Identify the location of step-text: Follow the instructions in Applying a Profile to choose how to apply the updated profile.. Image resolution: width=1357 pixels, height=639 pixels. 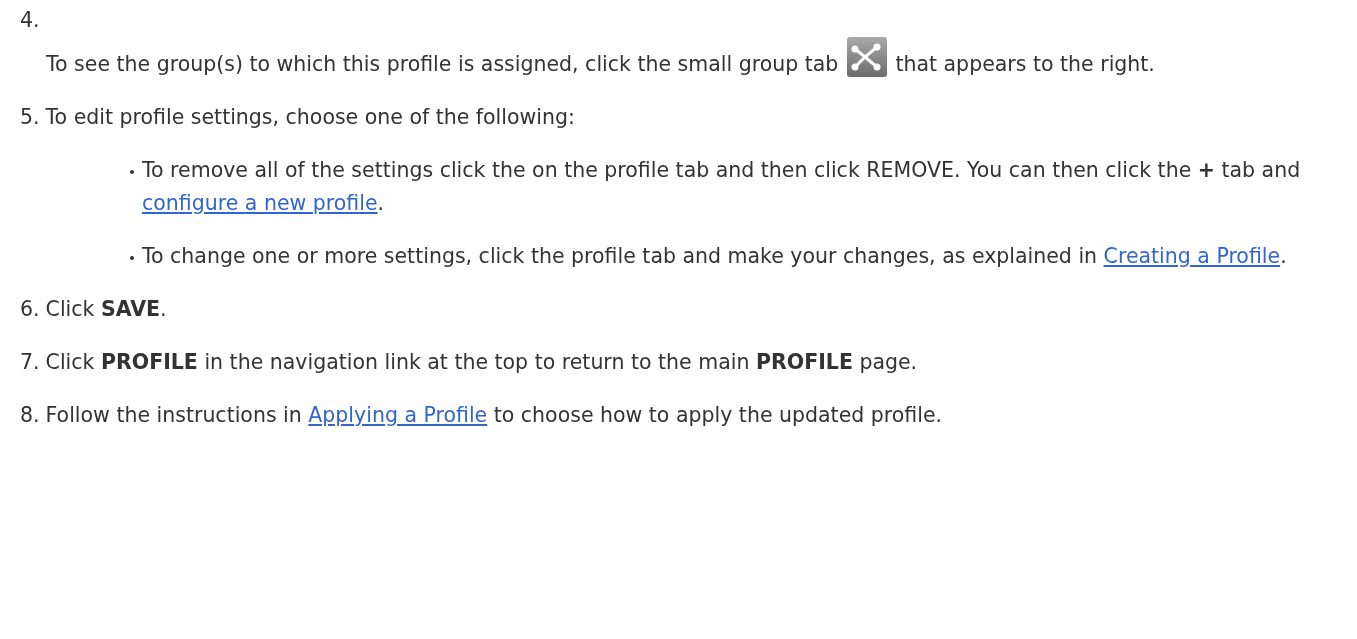
(494, 415).